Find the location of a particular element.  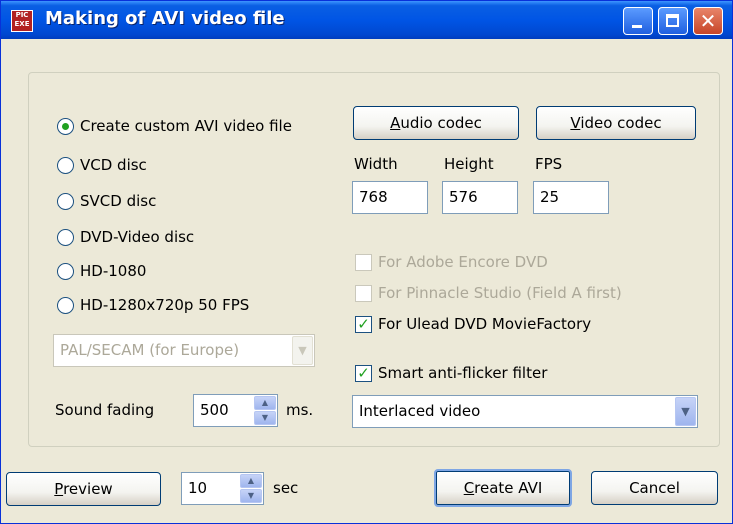

sound-fading-unit: ms. is located at coordinates (300, 410).